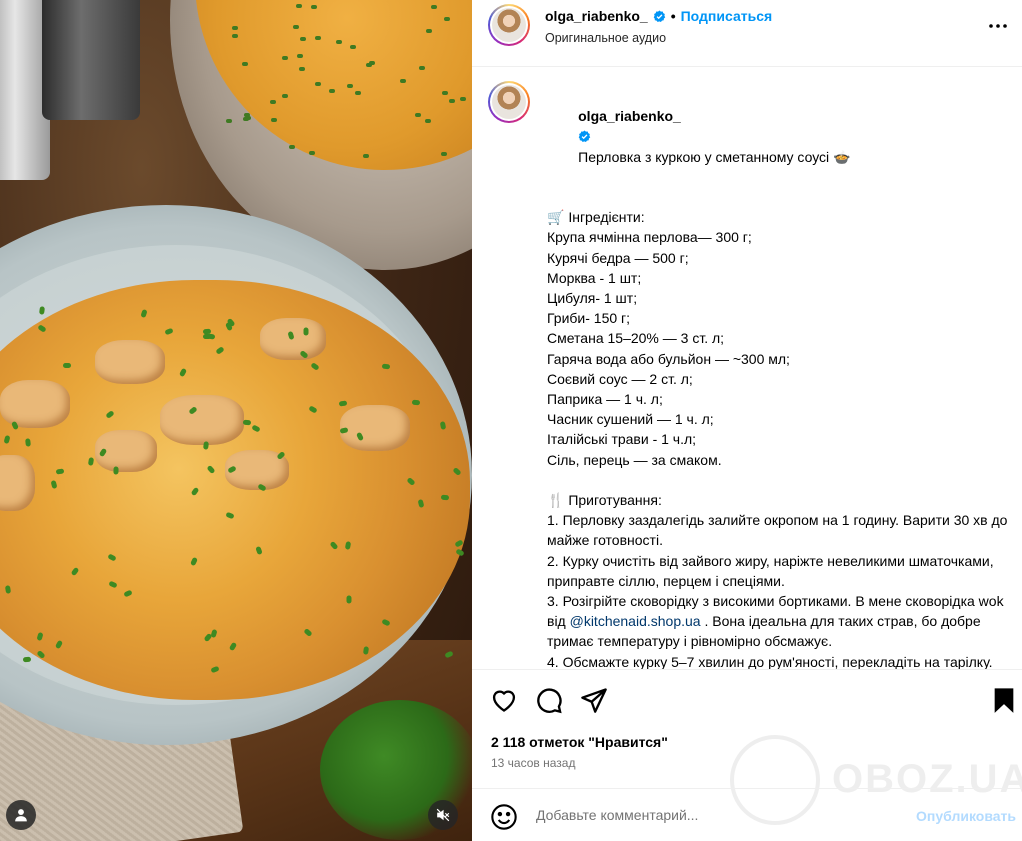 The height and width of the screenshot is (841, 1022). I want to click on pepper-grinder, so click(91, 60).